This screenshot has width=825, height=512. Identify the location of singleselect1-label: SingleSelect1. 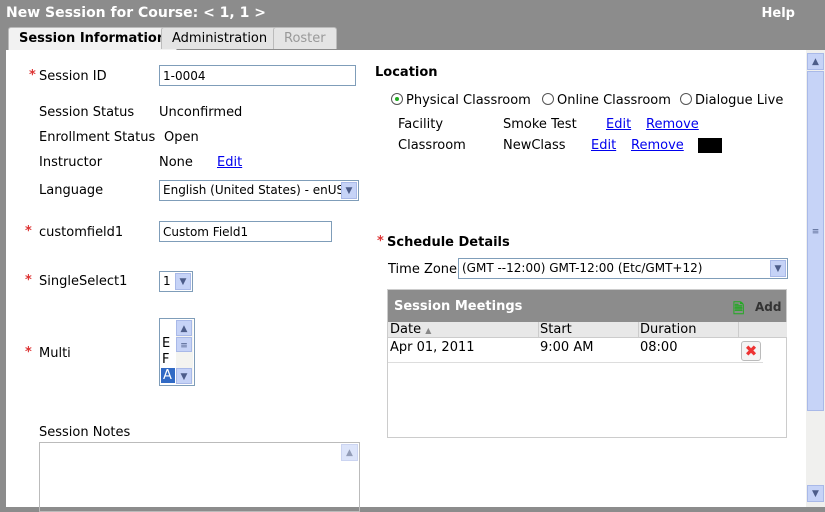
(83, 281).